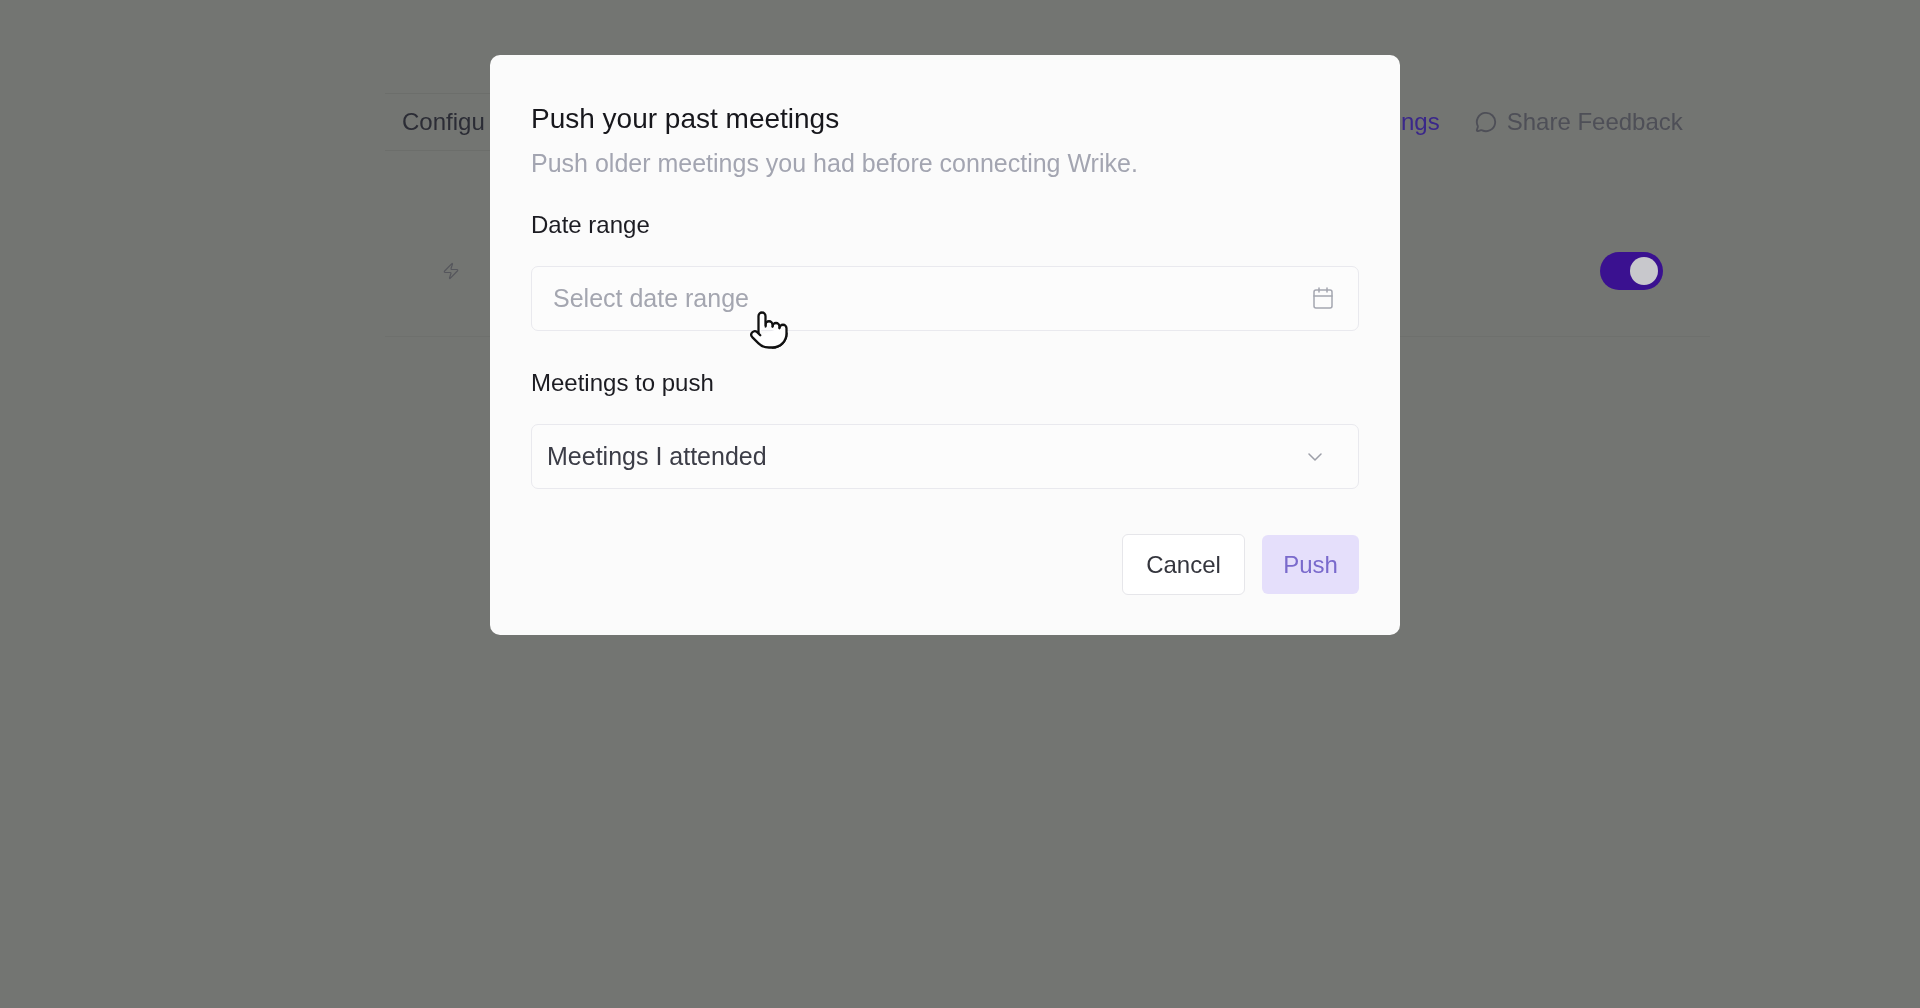 This screenshot has width=1920, height=1008. Describe the element at coordinates (945, 456) in the screenshot. I see `meetings-dropdown: Meetings I attended` at that location.